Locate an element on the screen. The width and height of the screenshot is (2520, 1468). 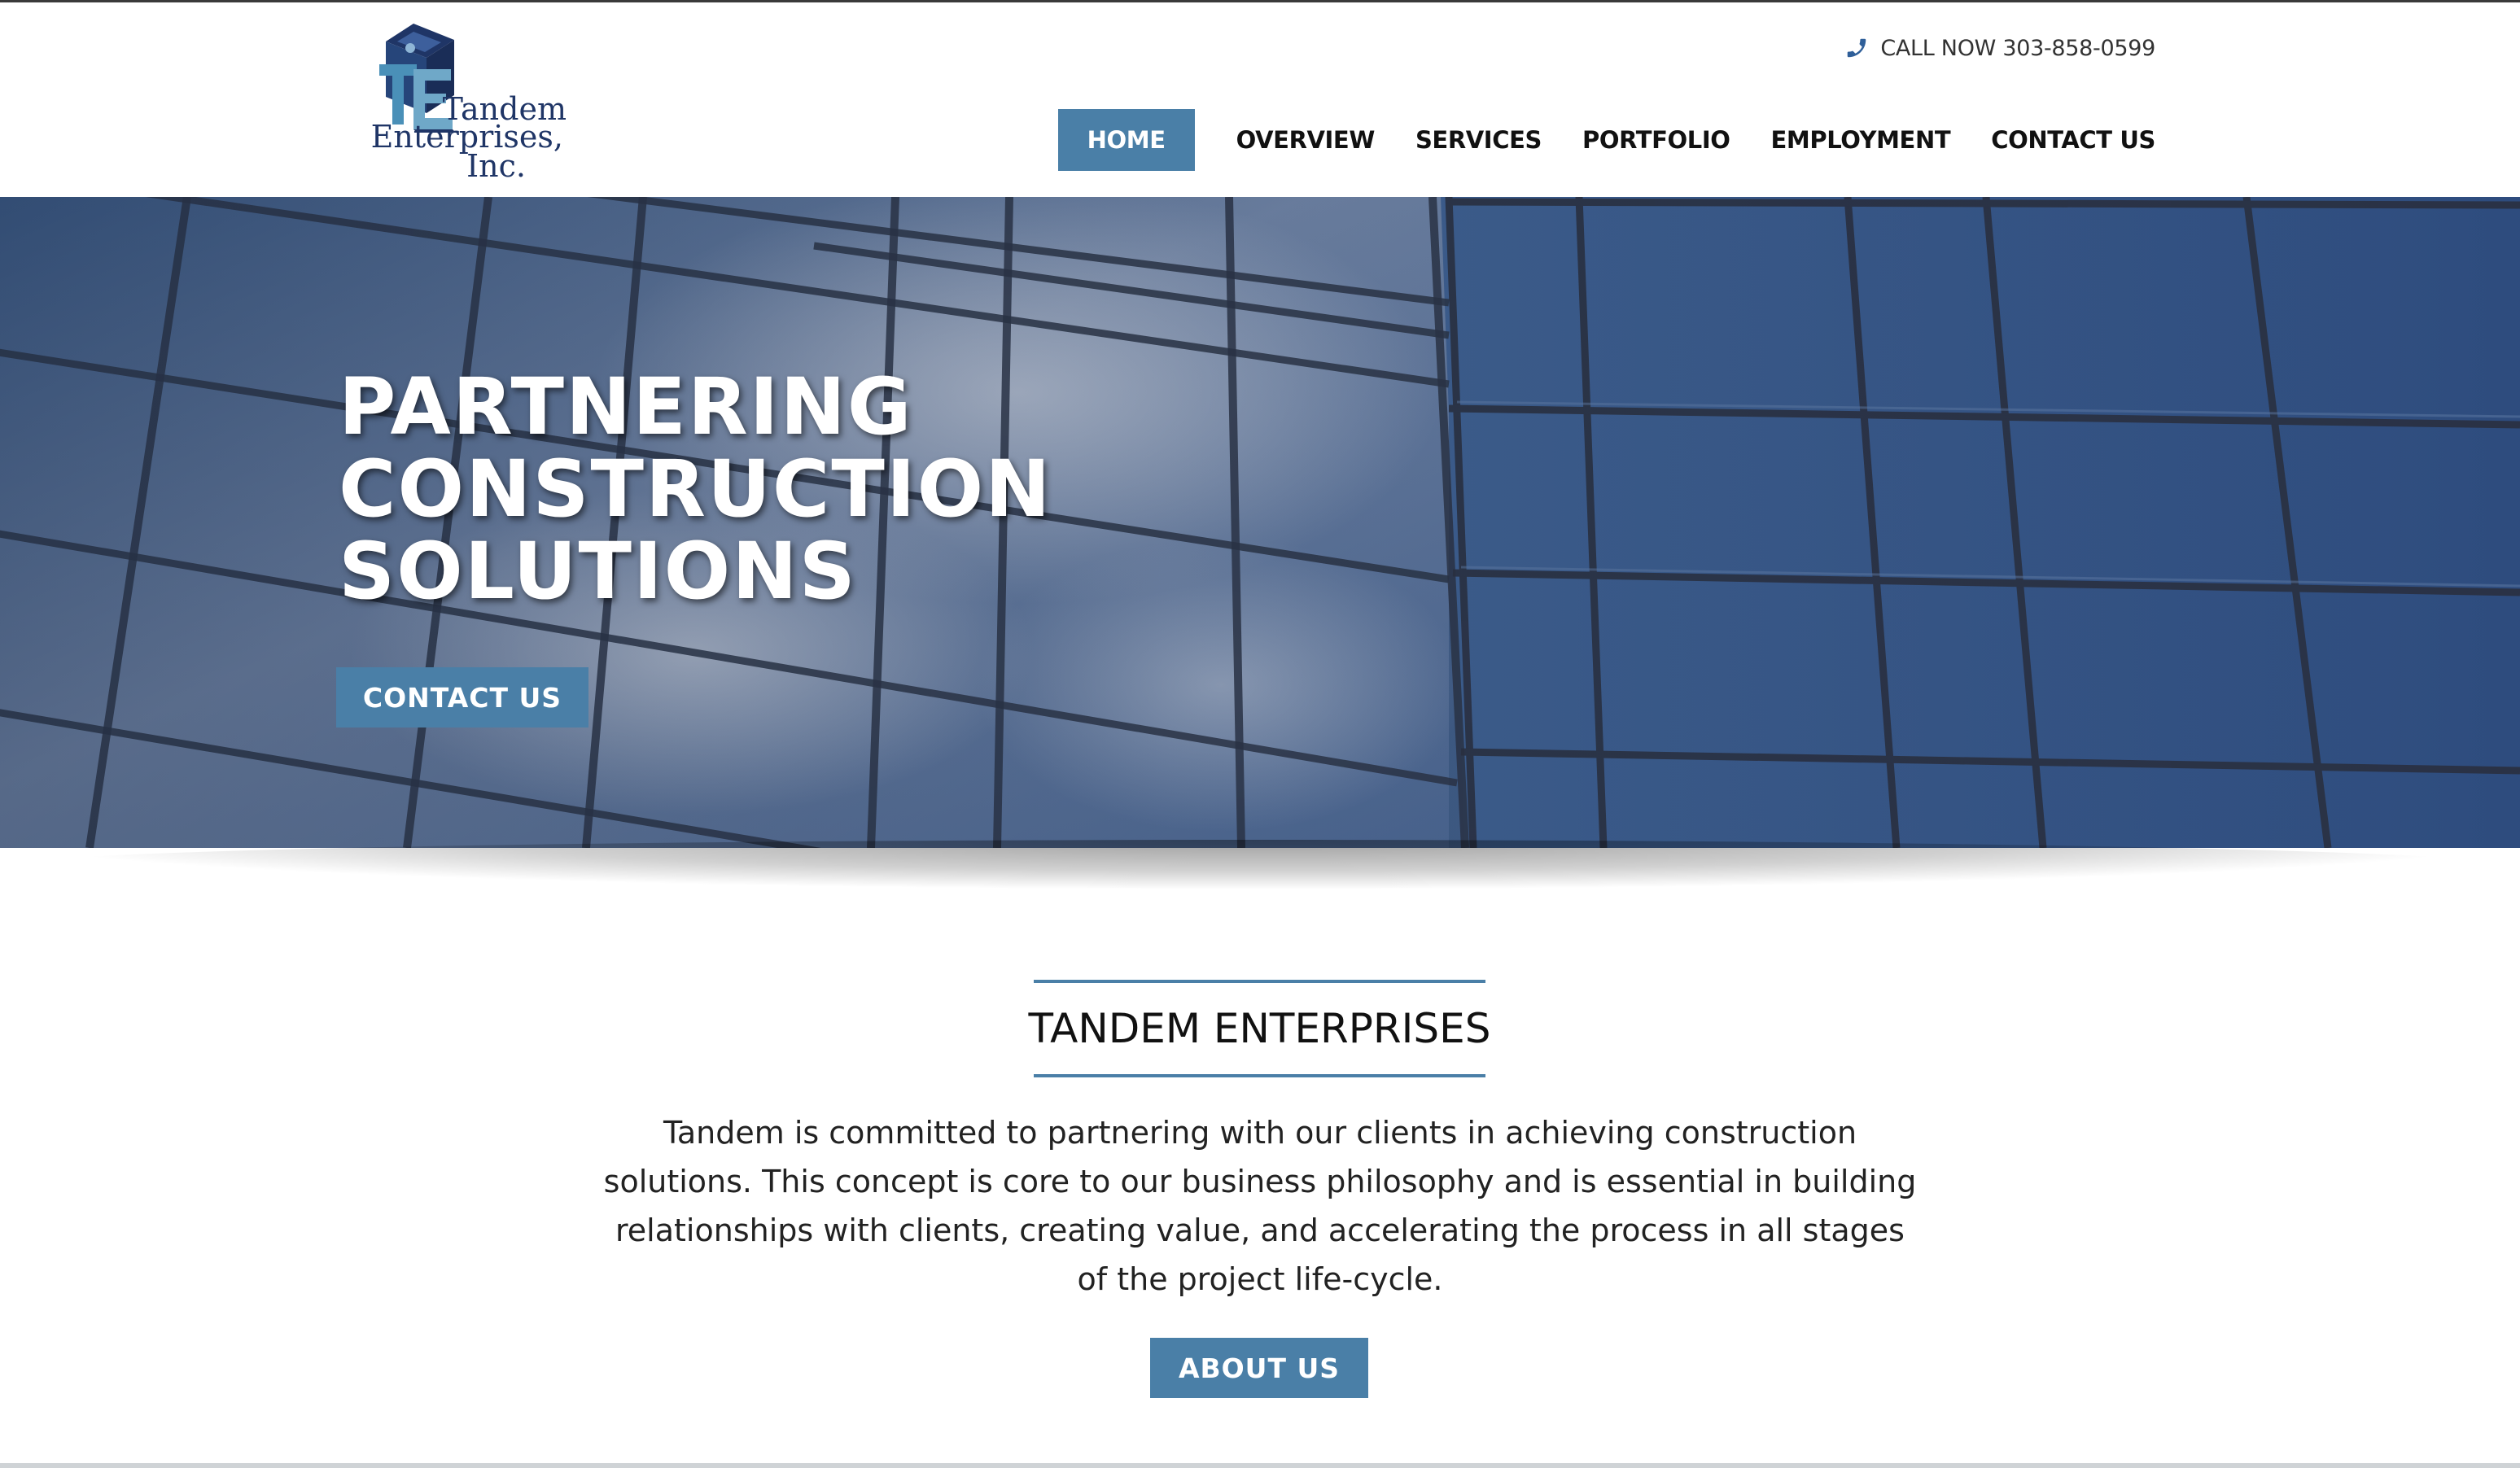
hero-title-line-2: CONSTRUCTION is located at coordinates (696, 489).